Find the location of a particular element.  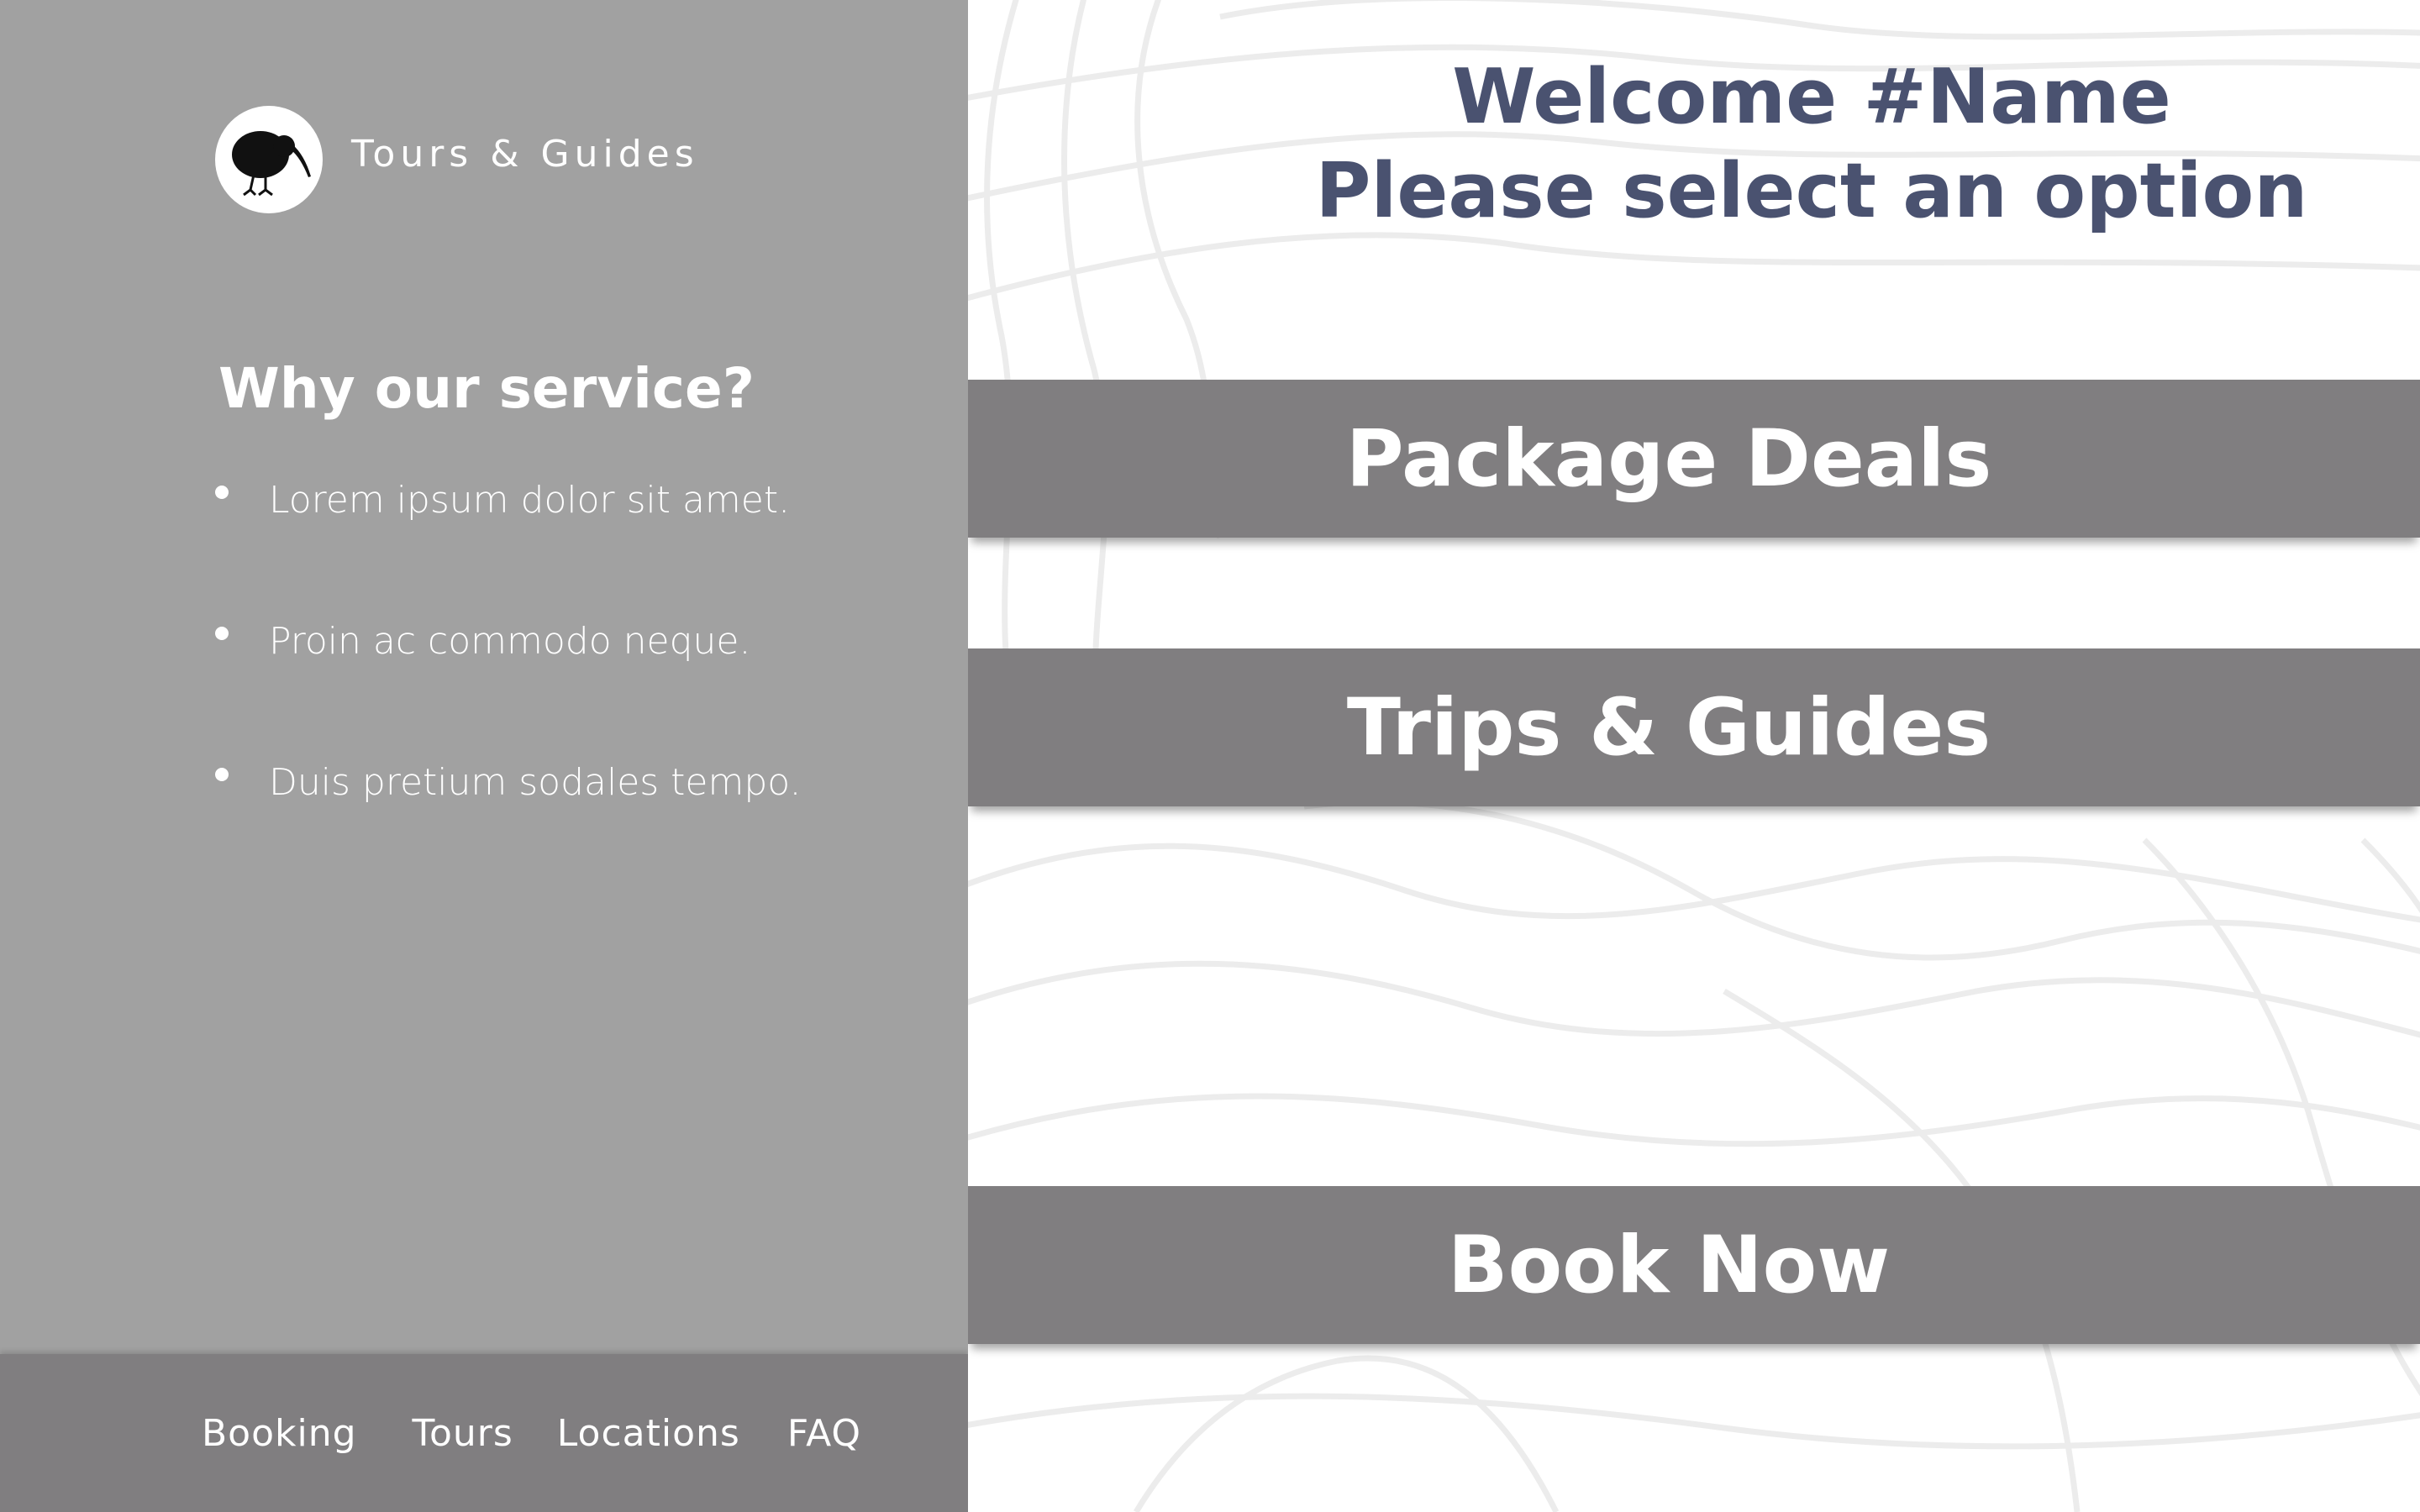

list-item: Proin ac commodo neque. is located at coordinates (507, 682).